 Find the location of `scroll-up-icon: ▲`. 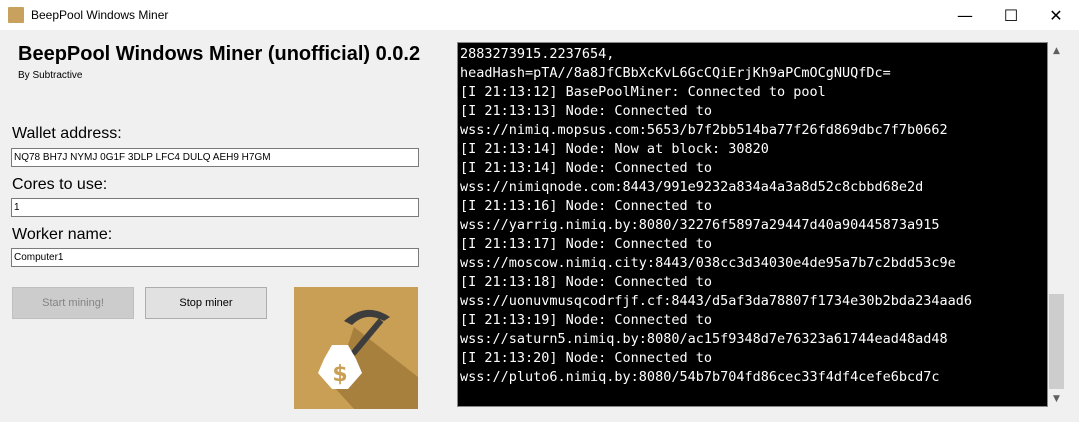

scroll-up-icon: ▲ is located at coordinates (1056, 50).